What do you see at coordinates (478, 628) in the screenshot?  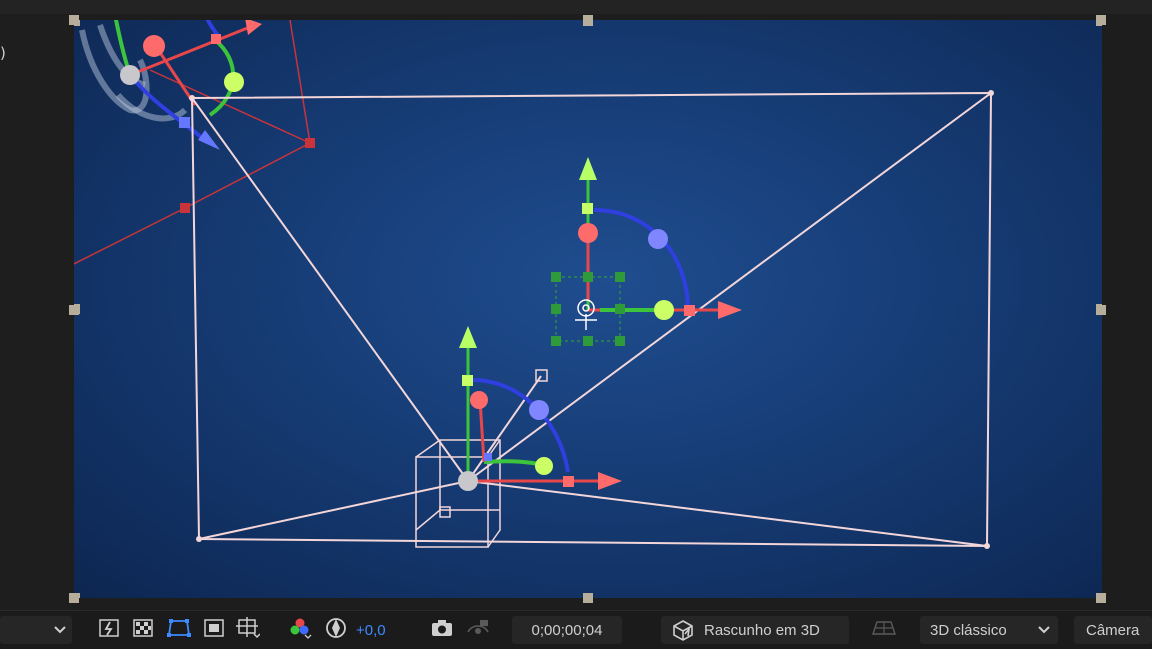 I see `show-snapshot-icon` at bounding box center [478, 628].